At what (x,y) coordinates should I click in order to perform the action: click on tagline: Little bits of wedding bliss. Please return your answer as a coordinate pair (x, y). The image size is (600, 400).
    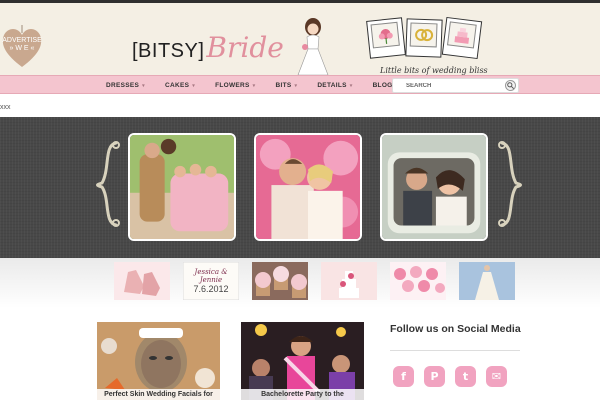
    Looking at the image, I should click on (434, 70).